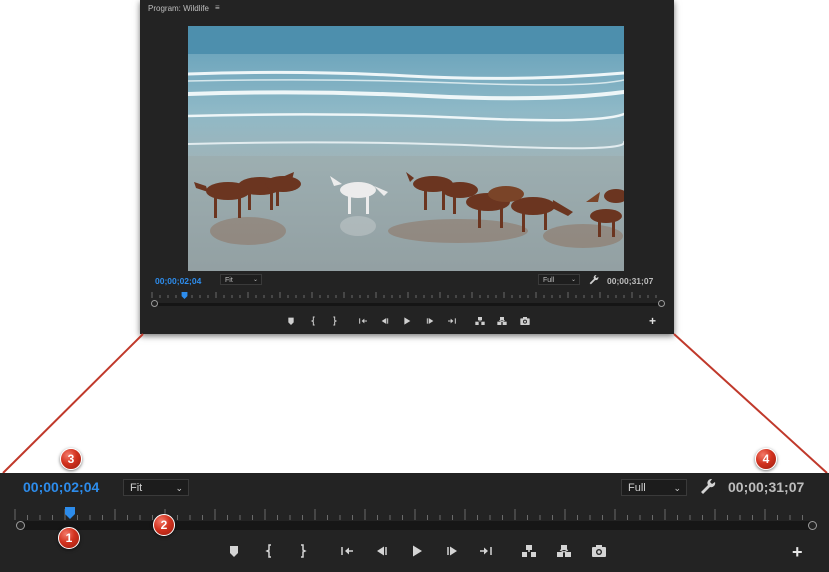 This screenshot has height=572, width=829. What do you see at coordinates (407, 304) in the screenshot?
I see `zoom-scrollbar` at bounding box center [407, 304].